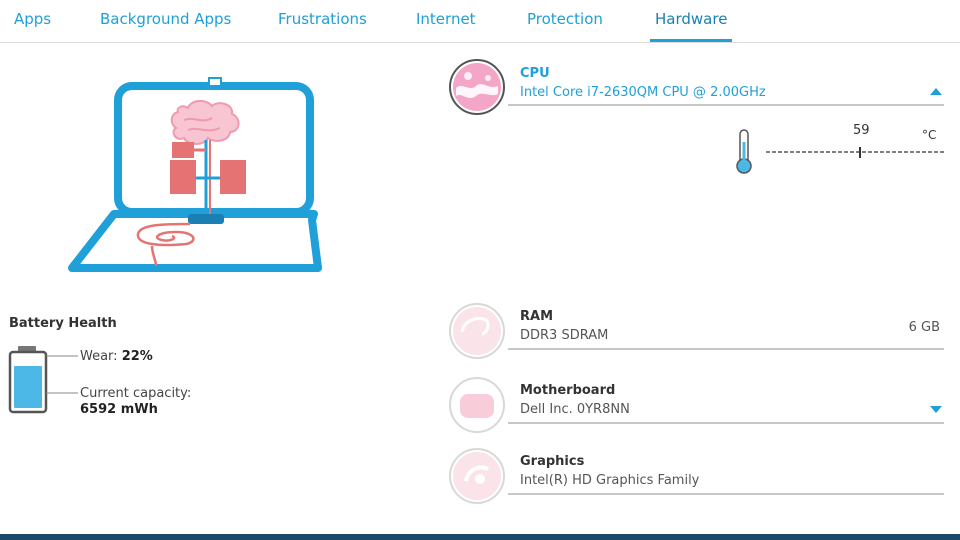 The height and width of the screenshot is (540, 960). I want to click on motherboard-divider, so click(726, 423).